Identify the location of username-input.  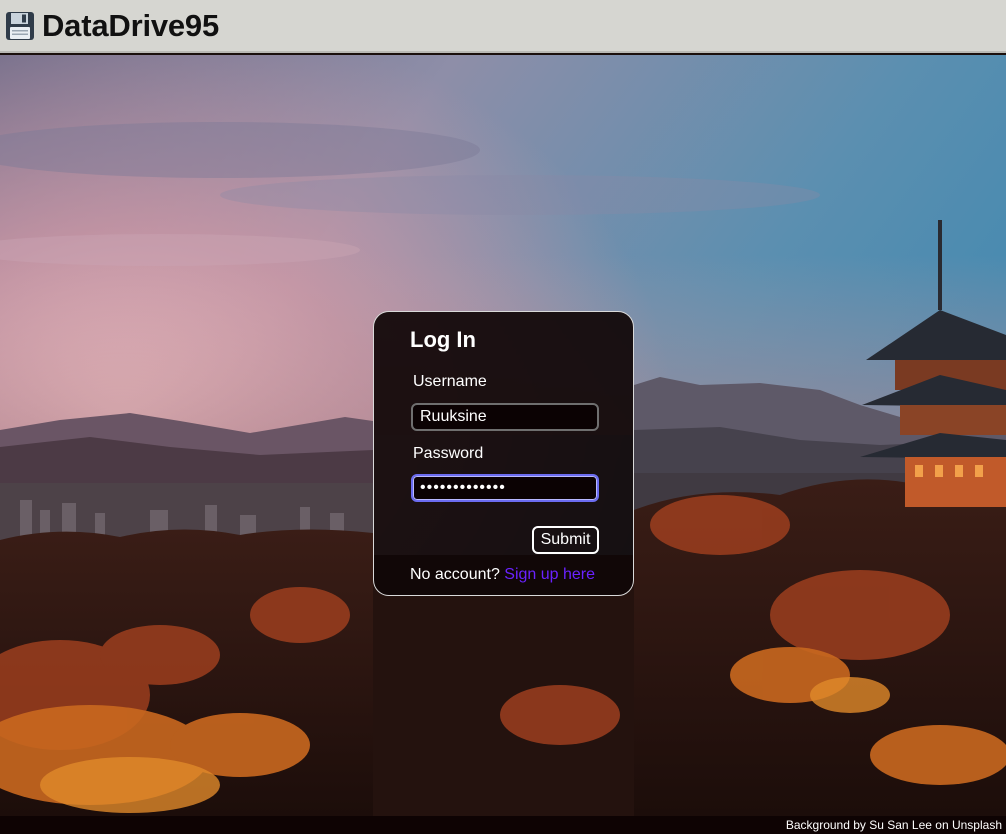
(505, 417).